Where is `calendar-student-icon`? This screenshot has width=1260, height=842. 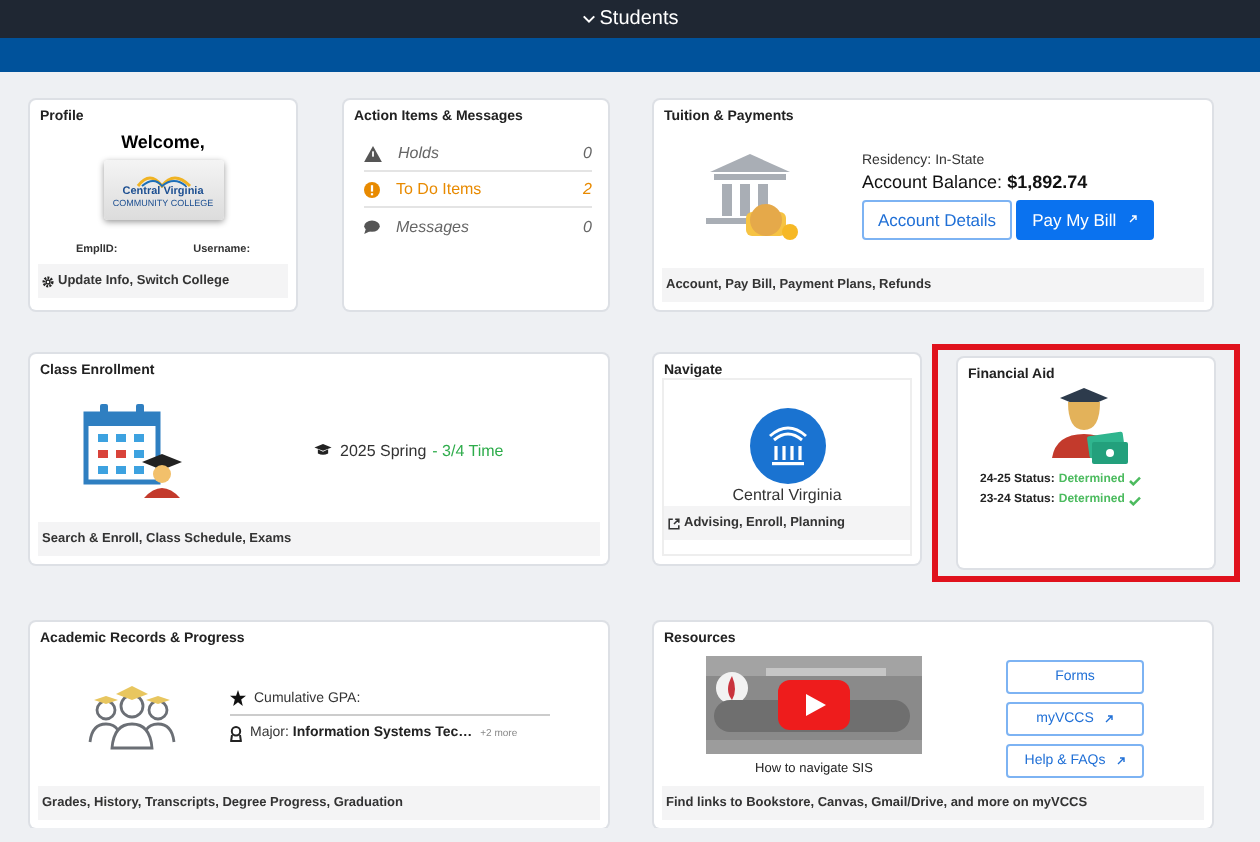
calendar-student-icon is located at coordinates (132, 450).